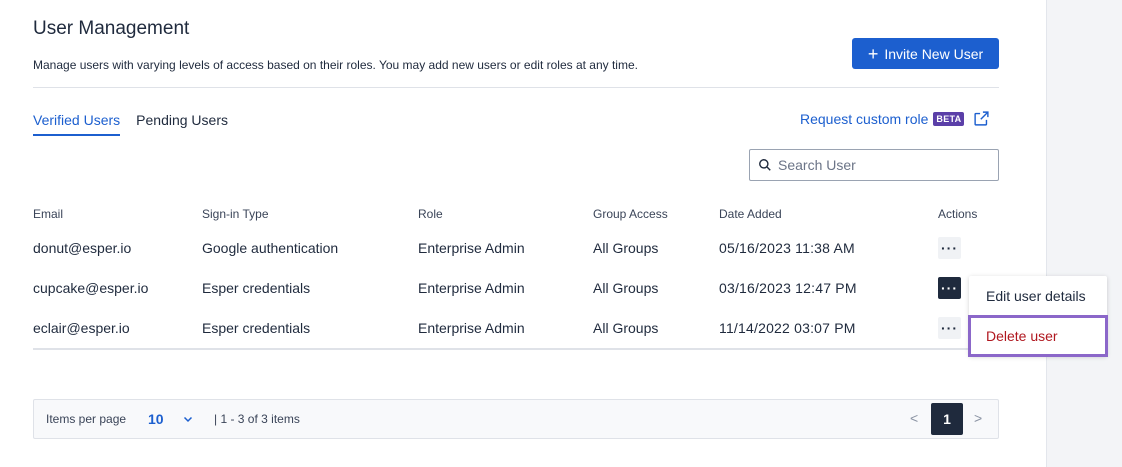  I want to click on items-per-page-value: 10, so click(156, 419).